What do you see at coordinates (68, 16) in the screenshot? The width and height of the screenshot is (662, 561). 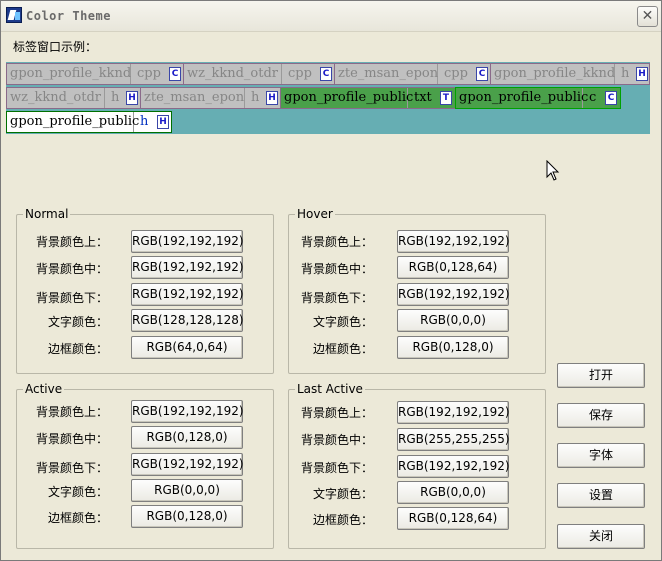 I see `window-title: Color Theme` at bounding box center [68, 16].